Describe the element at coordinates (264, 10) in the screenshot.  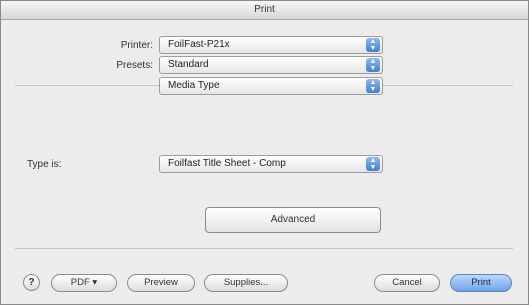
I see `window-title: Print` at that location.